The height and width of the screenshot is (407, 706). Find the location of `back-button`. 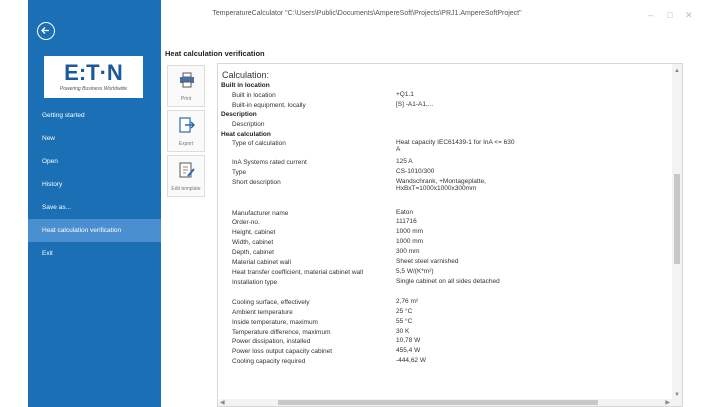

back-button is located at coordinates (46, 31).